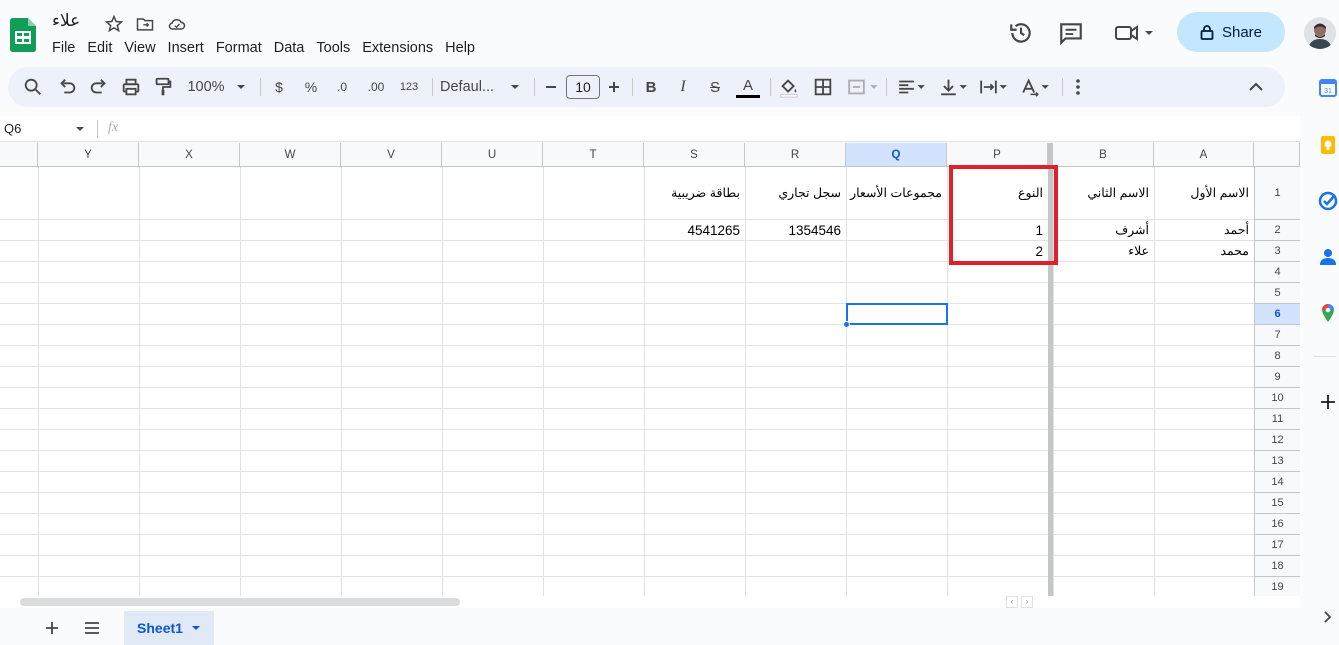  What do you see at coordinates (1277, 155) in the screenshot?
I see `select-all-corner` at bounding box center [1277, 155].